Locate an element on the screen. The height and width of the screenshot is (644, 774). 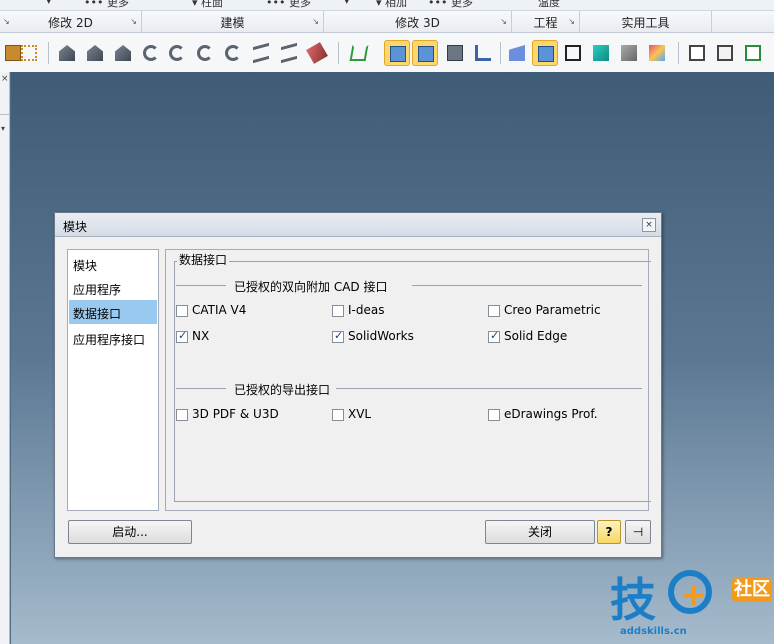
ribbon-toolbar is located at coordinates (387, 53).